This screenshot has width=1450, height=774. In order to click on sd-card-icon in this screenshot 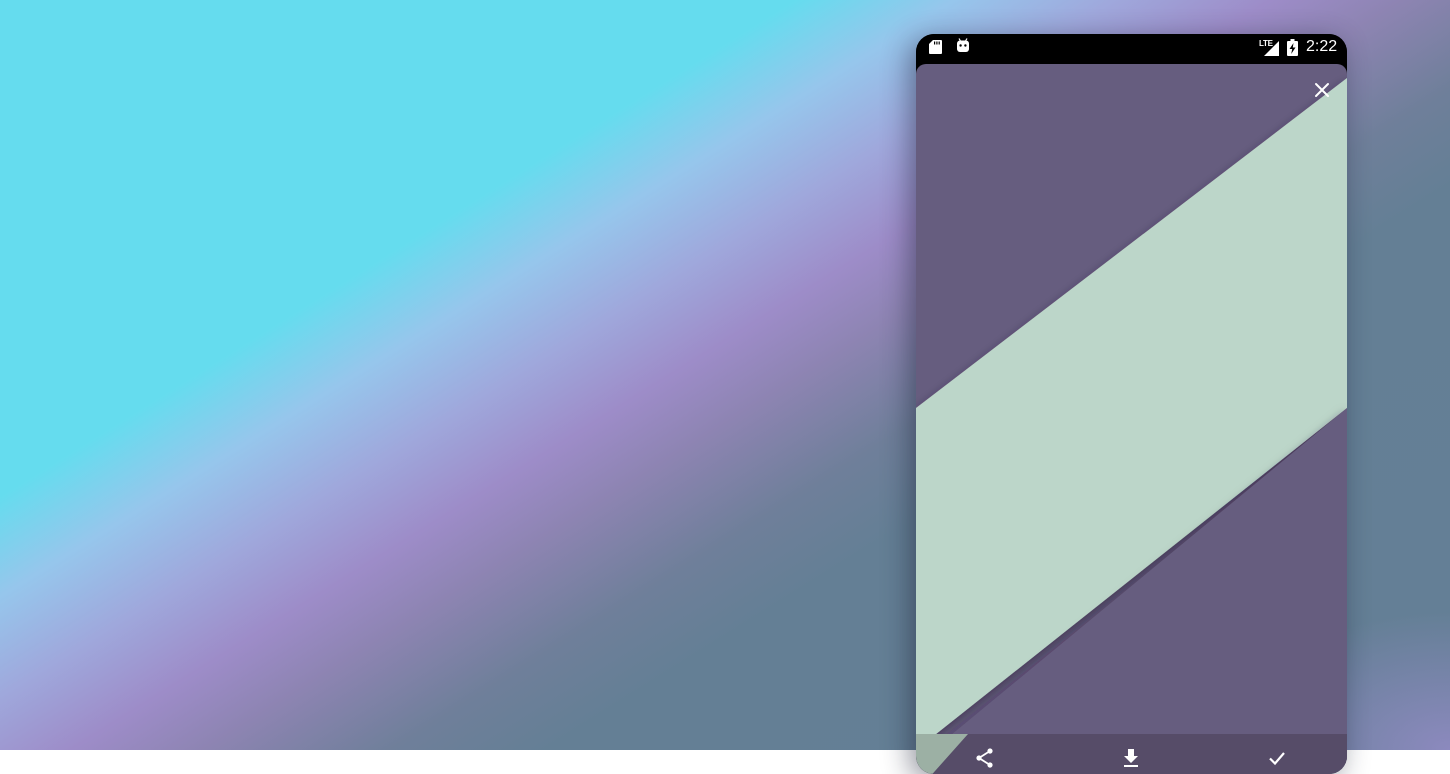, I will do `click(935, 47)`.